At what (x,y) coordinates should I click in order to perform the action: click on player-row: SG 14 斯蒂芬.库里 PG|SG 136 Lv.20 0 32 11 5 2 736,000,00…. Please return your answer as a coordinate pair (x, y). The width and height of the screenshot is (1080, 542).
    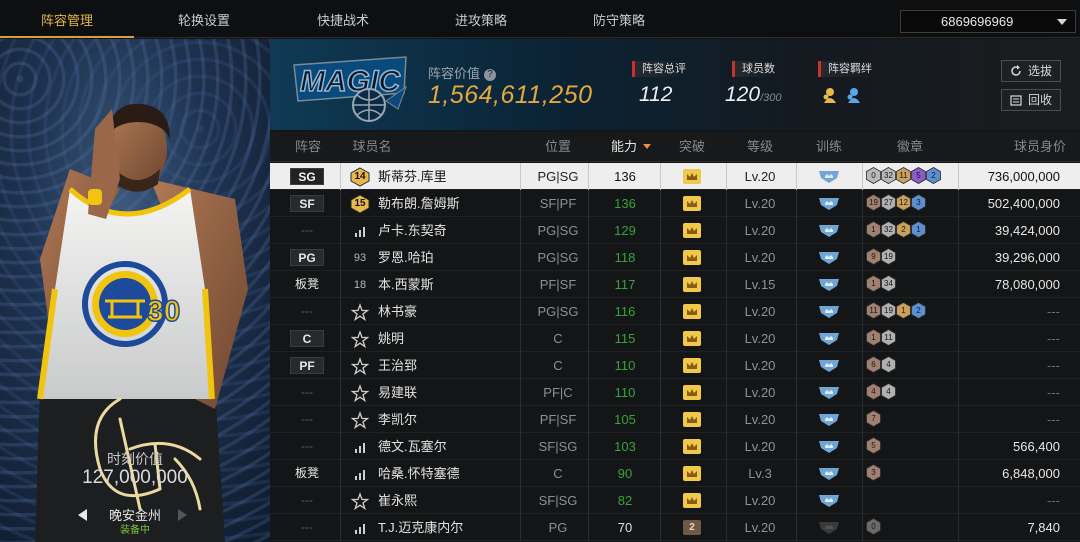
    Looking at the image, I should click on (675, 176).